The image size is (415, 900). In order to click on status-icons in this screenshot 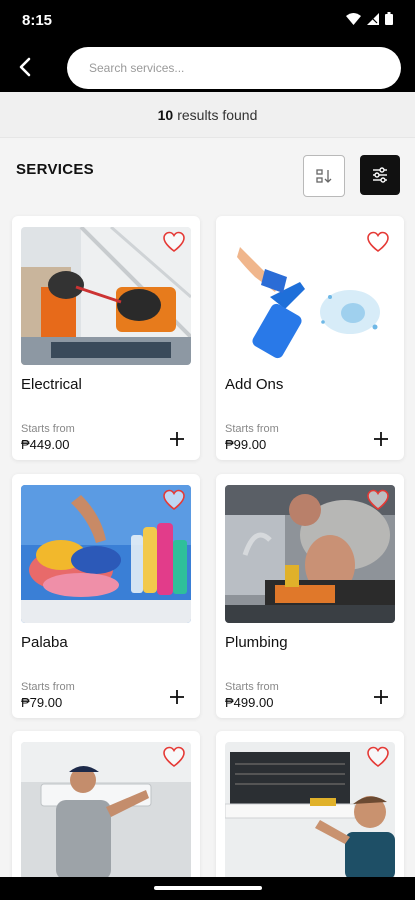, I will do `click(369, 18)`.